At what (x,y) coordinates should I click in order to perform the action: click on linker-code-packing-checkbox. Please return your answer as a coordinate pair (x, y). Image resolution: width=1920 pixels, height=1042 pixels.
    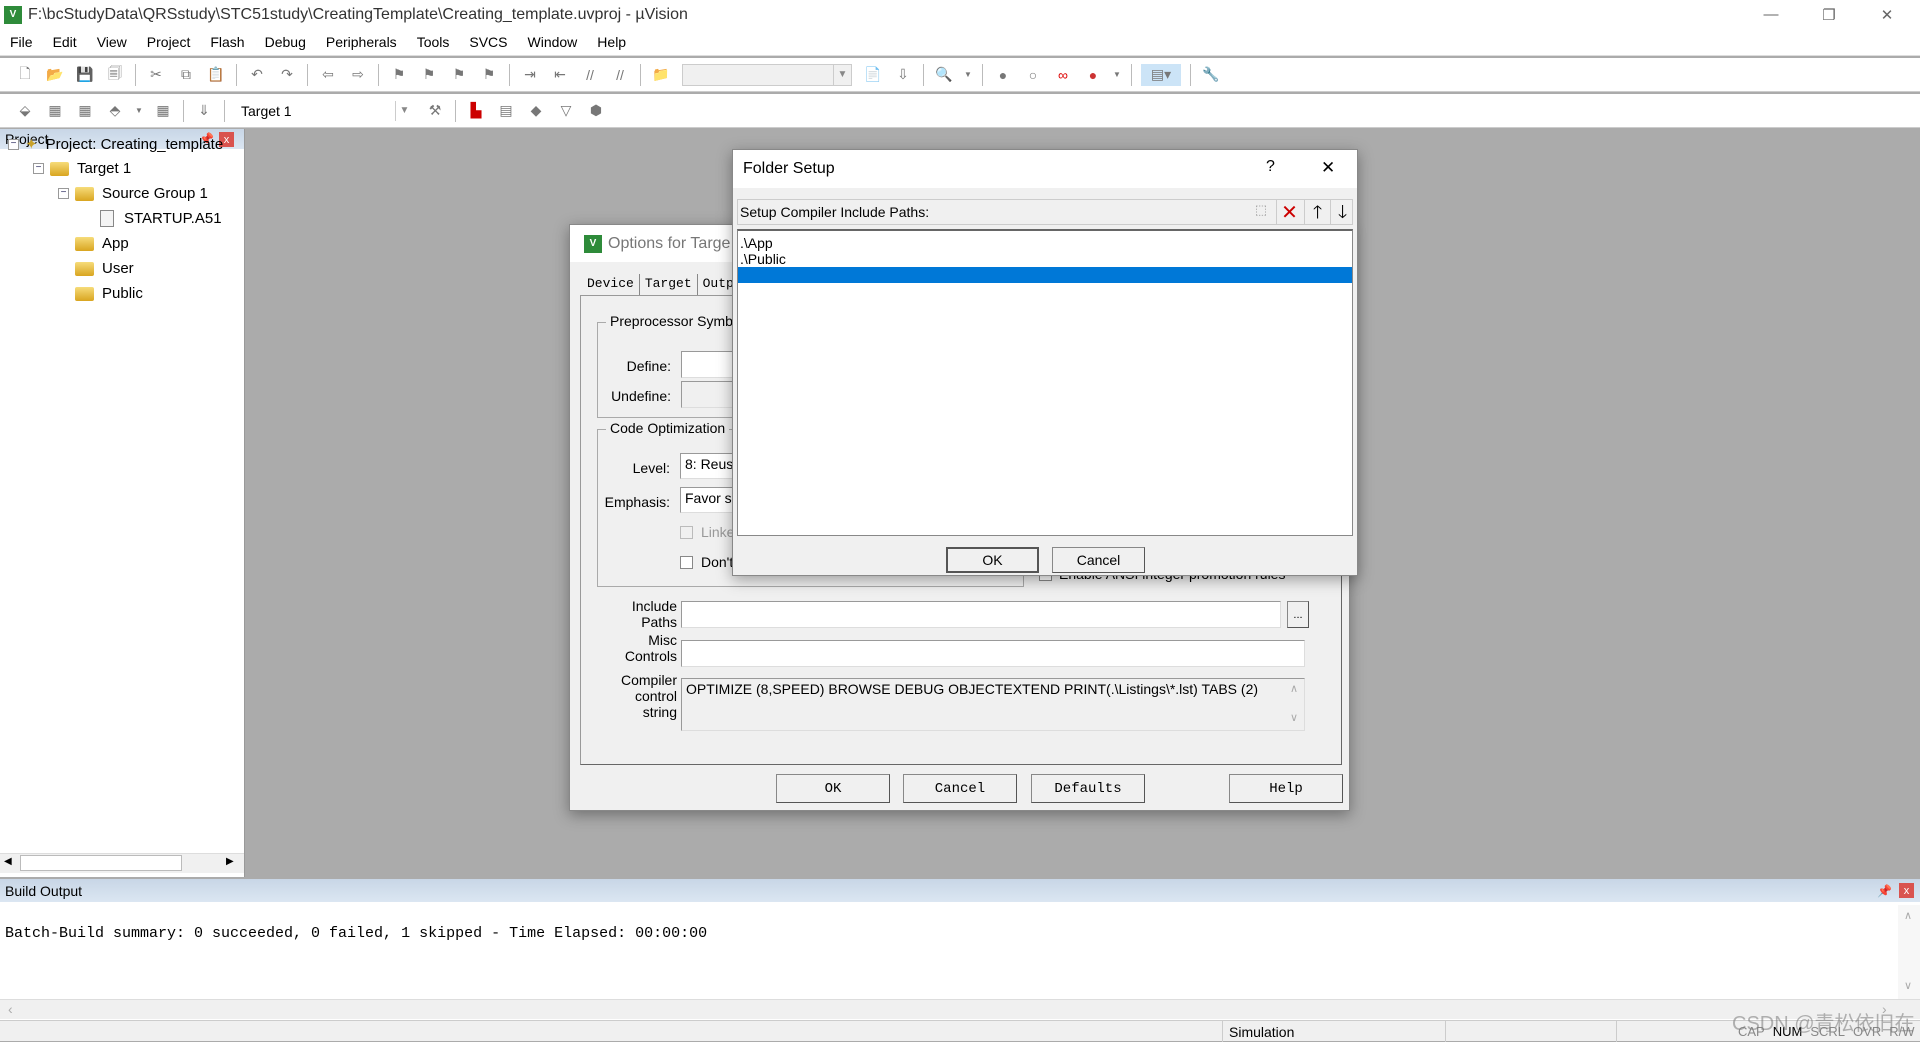
    Looking at the image, I should click on (686, 532).